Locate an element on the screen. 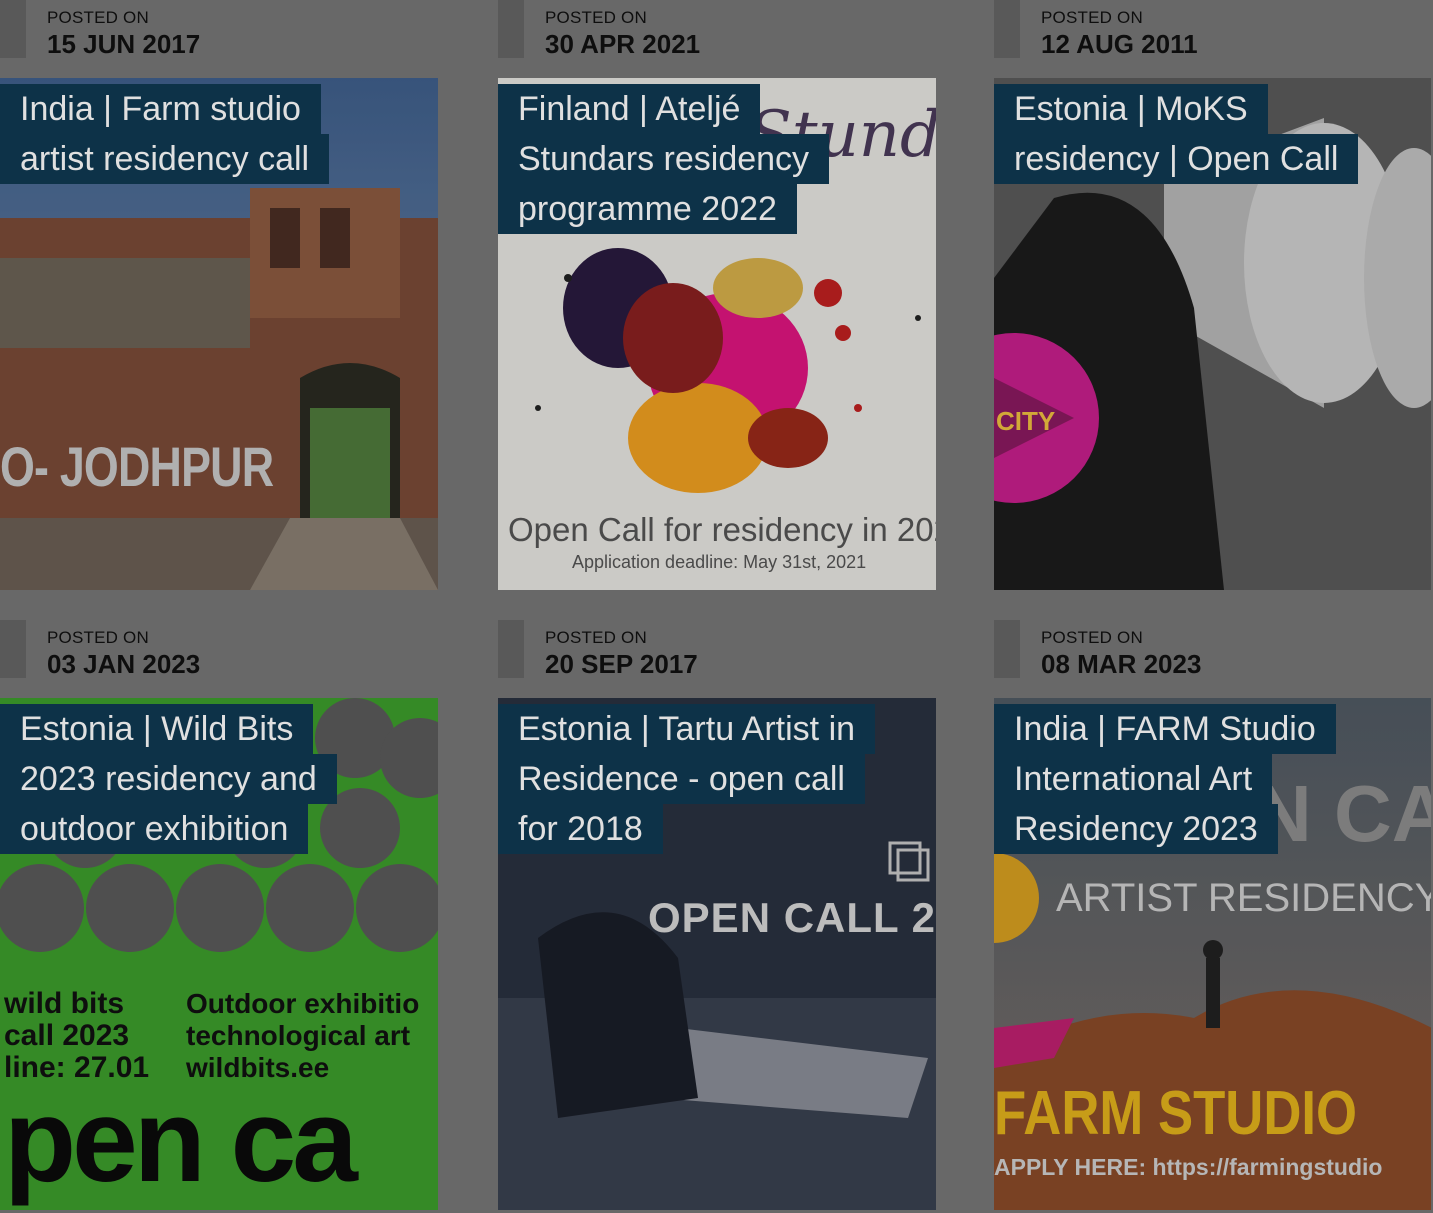 The image size is (1433, 1213). post-date: 30 APR 2021 is located at coordinates (623, 44).